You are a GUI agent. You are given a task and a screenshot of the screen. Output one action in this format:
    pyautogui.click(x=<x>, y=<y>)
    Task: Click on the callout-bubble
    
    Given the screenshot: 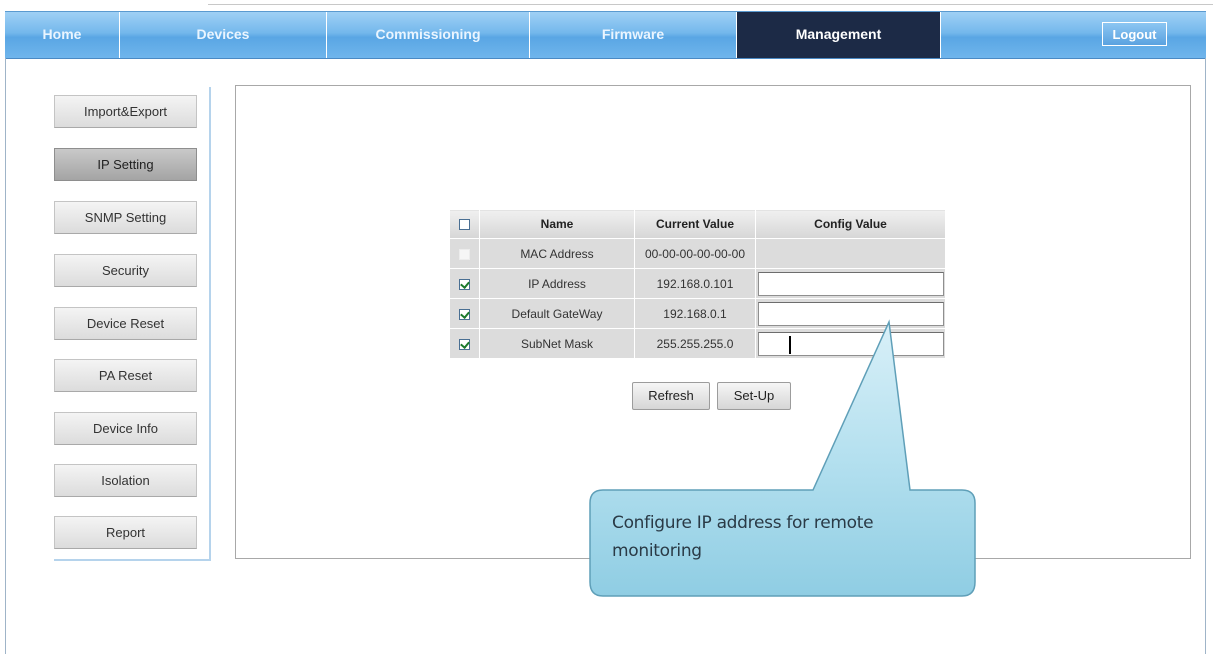 What is the action you would take?
    pyautogui.click(x=782, y=458)
    